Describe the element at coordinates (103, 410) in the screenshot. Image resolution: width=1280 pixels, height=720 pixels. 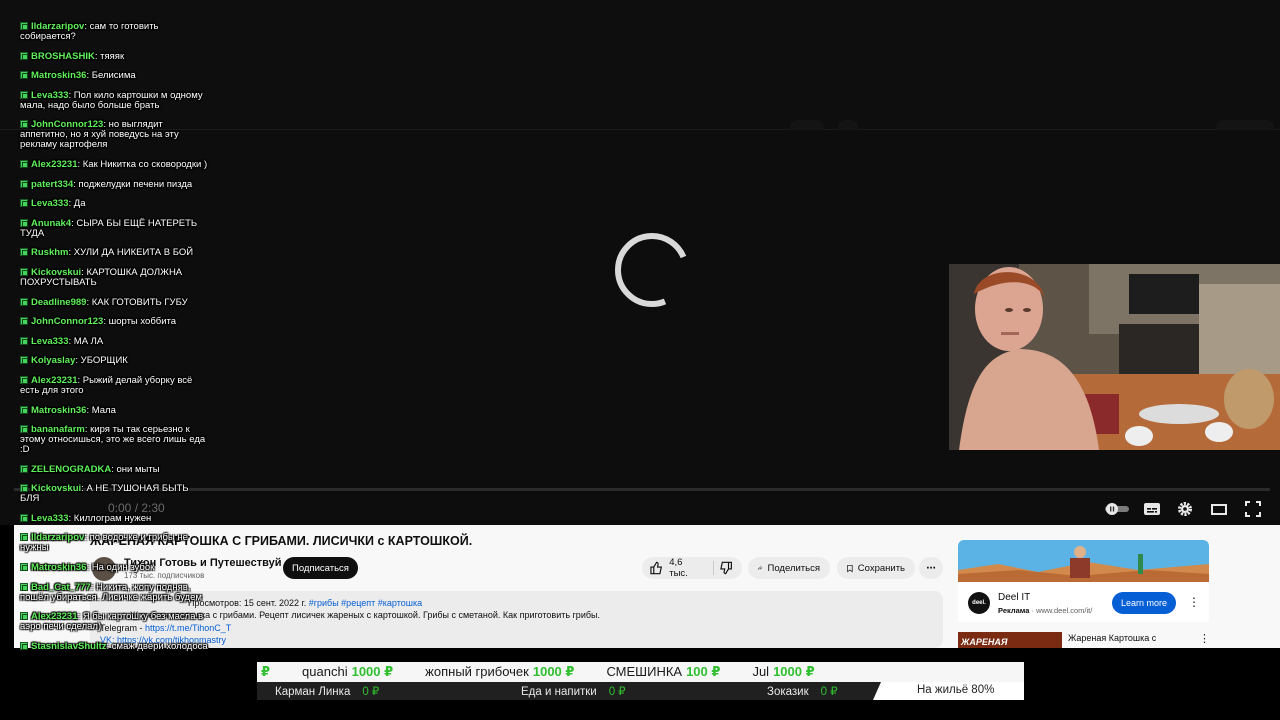
I see `chat-text: Мала` at that location.